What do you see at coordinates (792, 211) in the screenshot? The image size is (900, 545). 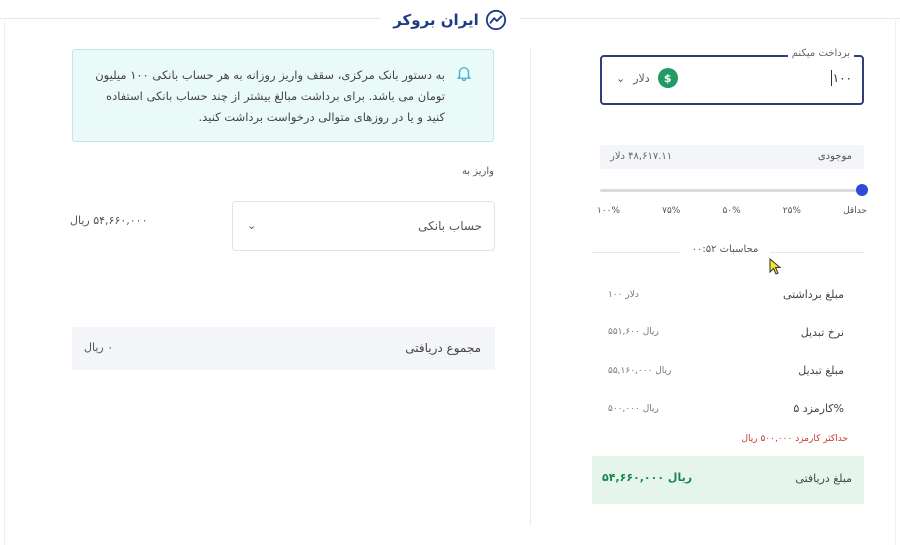 I see `slider-label: ۲۵%` at bounding box center [792, 211].